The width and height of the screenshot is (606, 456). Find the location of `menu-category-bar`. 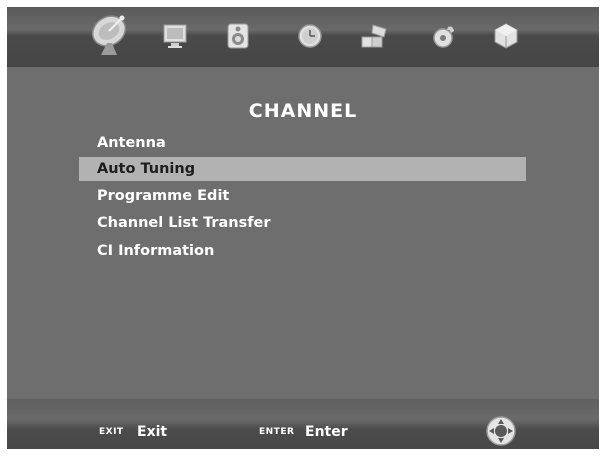

menu-category-bar is located at coordinates (303, 37).